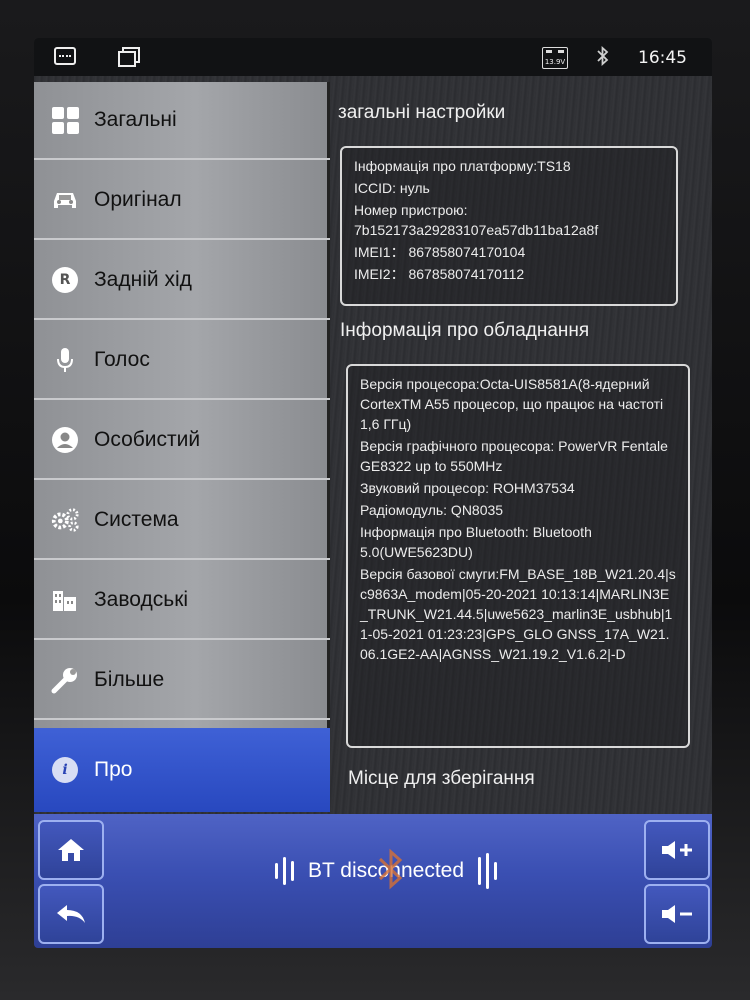 The width and height of the screenshot is (750, 1000). Describe the element at coordinates (65, 770) in the screenshot. I see `info-icon: i` at that location.